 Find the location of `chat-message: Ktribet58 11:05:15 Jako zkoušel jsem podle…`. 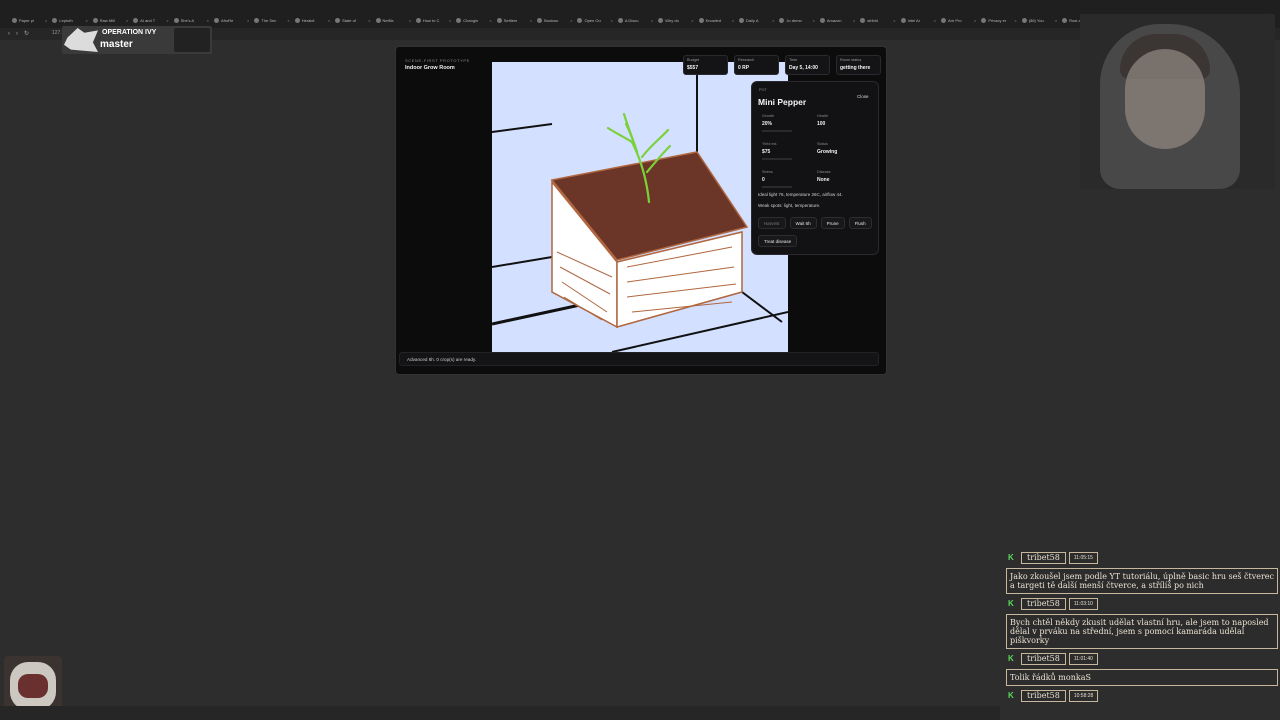

chat-message: Ktribet58 11:05:15 Jako zkoušel jsem podle… is located at coordinates (1142, 573).